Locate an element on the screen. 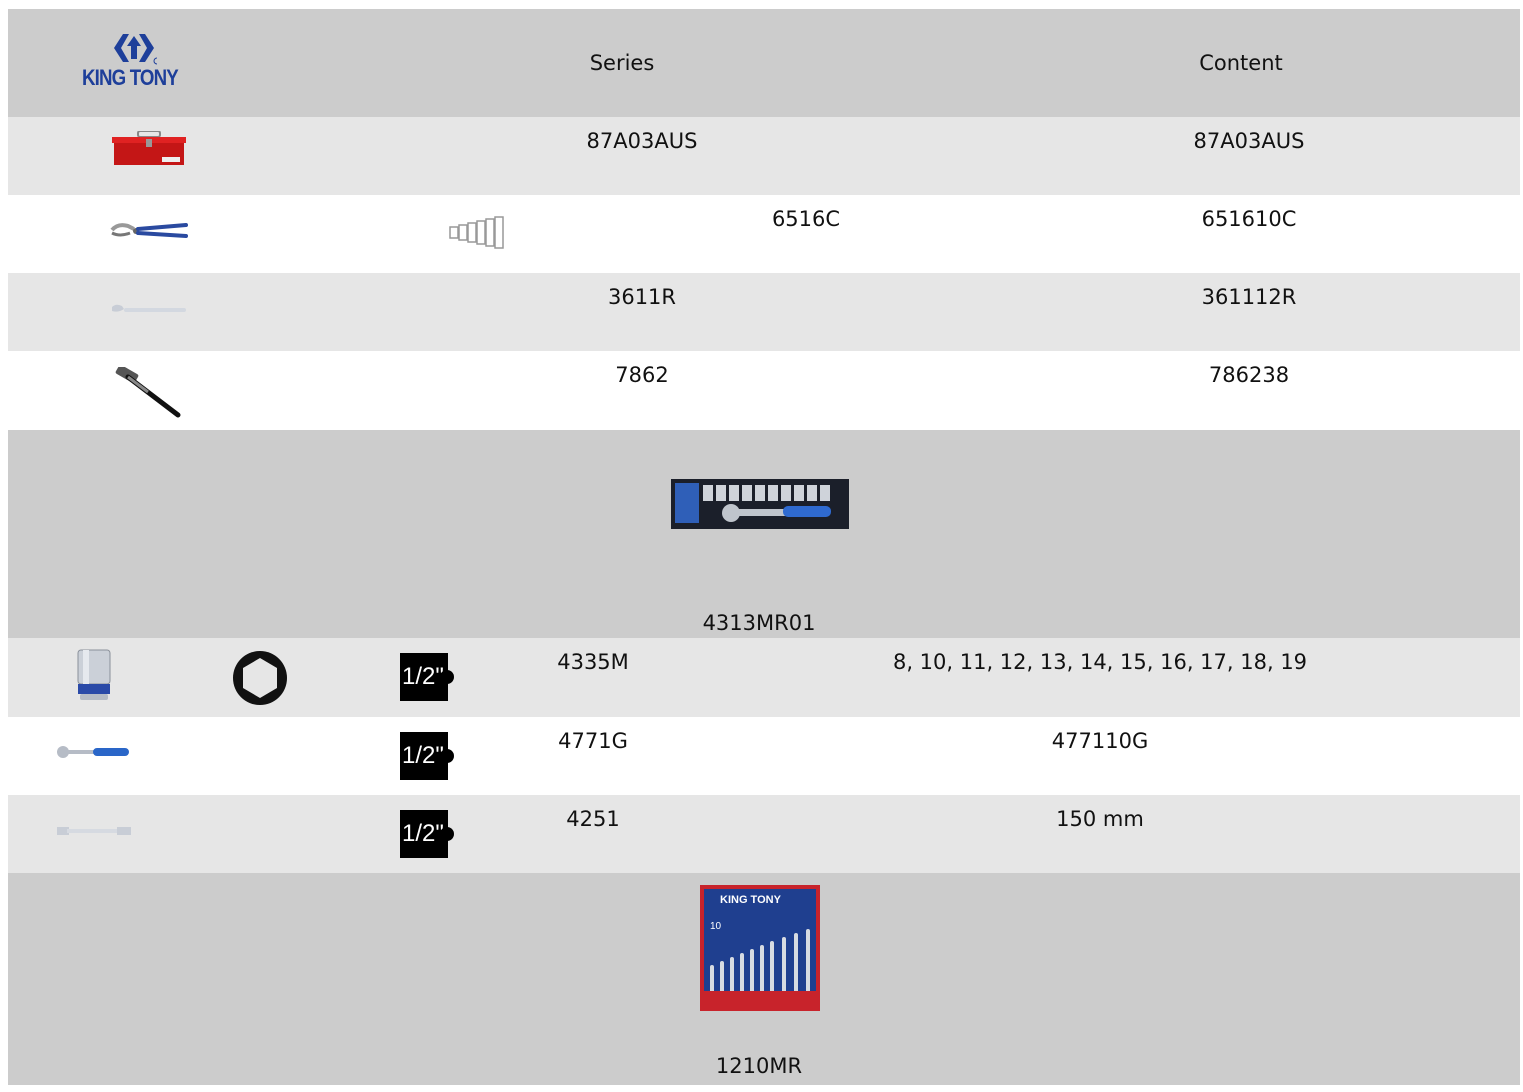 This screenshot has height=1092, width=1523. table-row: 87A03AUS 87A03AUS is located at coordinates (764, 156).